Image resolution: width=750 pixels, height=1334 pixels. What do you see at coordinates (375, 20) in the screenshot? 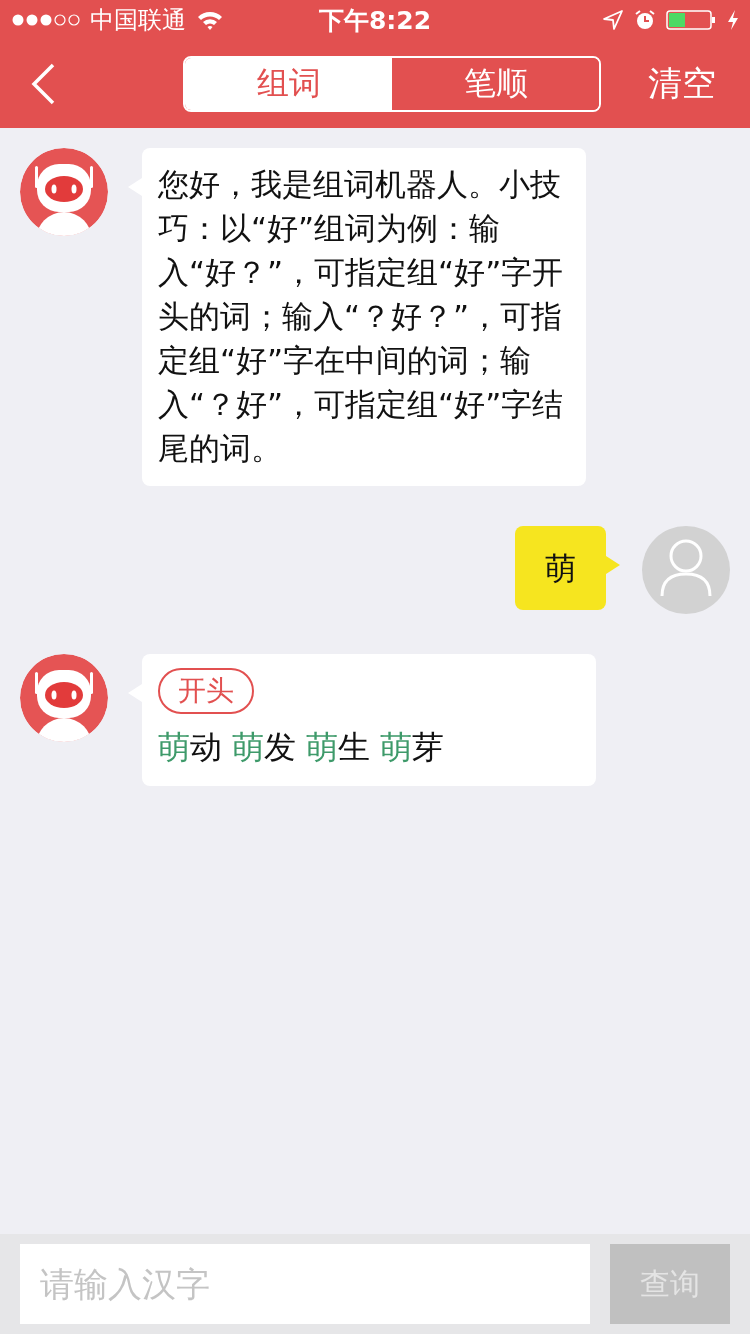
I see `status-time: 下午8:22` at bounding box center [375, 20].